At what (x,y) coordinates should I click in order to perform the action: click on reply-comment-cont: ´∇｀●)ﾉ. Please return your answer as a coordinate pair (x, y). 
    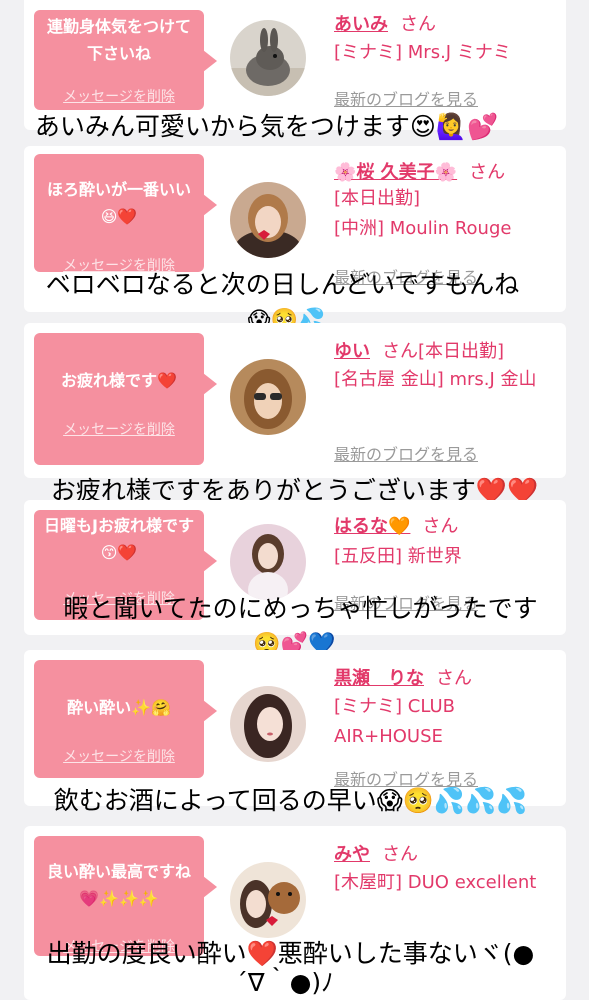
    Looking at the image, I should click on (284, 982).